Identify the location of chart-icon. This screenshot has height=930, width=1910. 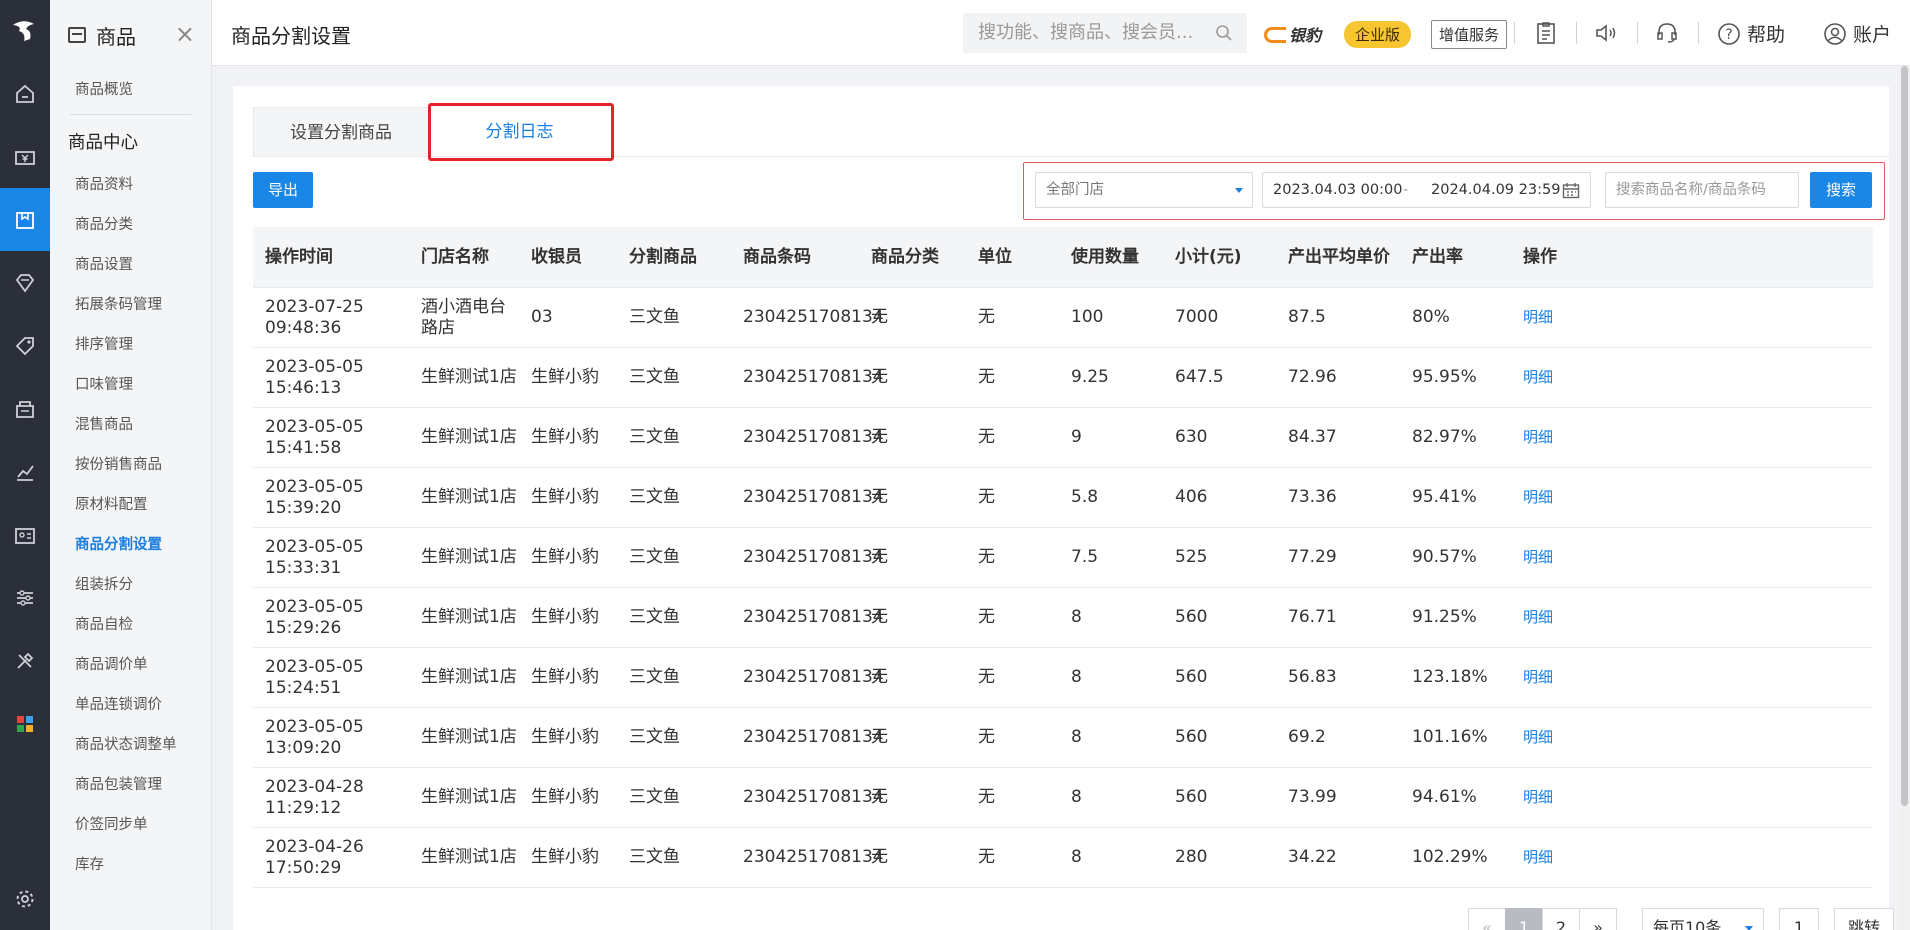
(25, 471).